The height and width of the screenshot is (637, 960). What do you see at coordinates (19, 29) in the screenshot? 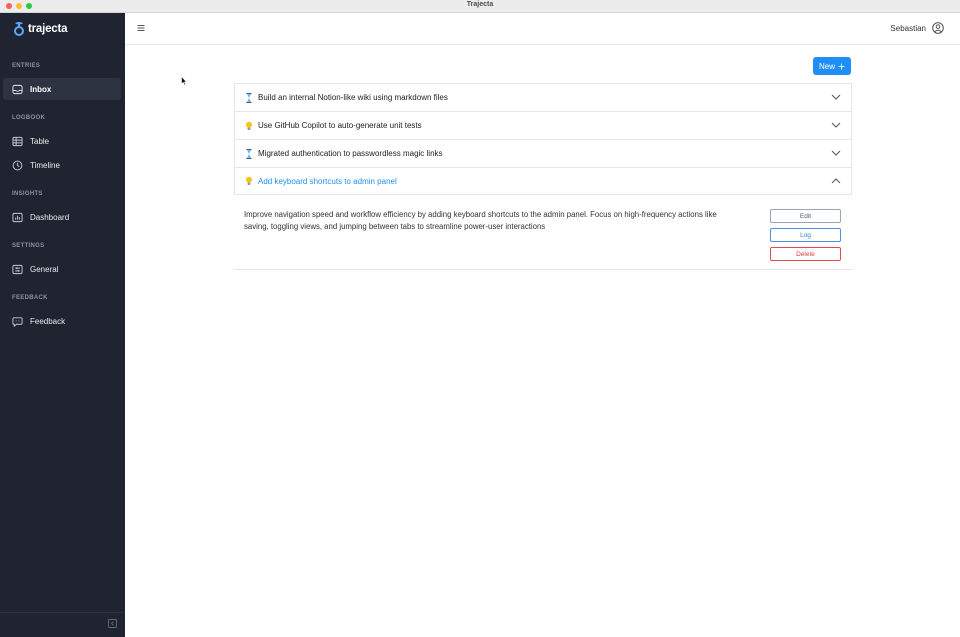
I see `trajecta-logo-icon` at bounding box center [19, 29].